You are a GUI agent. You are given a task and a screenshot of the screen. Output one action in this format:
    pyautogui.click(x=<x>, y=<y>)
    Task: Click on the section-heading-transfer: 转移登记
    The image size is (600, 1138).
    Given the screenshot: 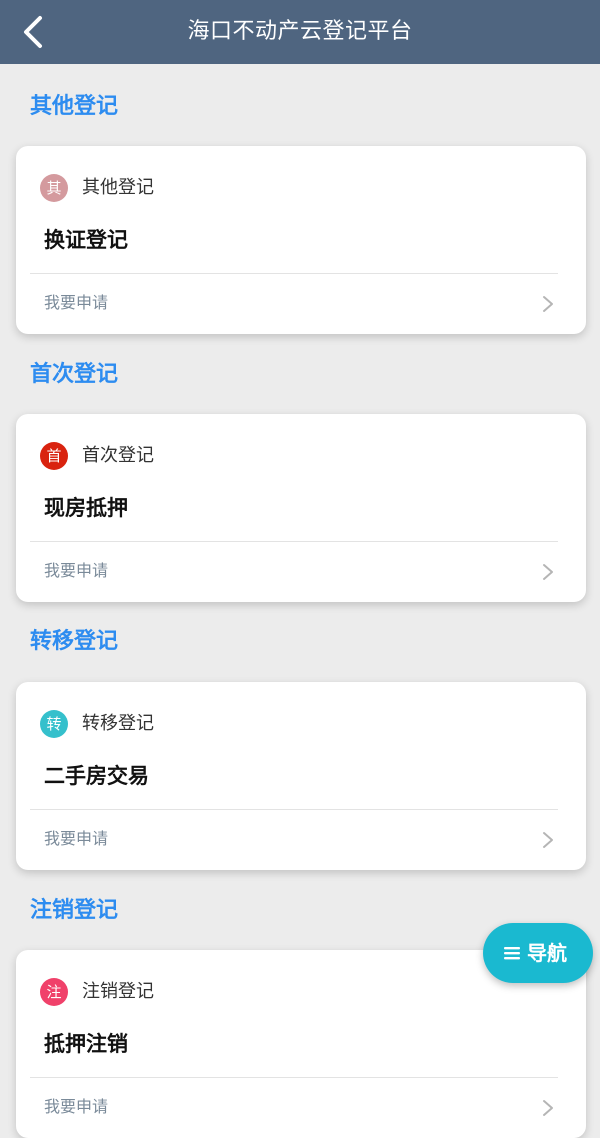 What is the action you would take?
    pyautogui.click(x=74, y=641)
    